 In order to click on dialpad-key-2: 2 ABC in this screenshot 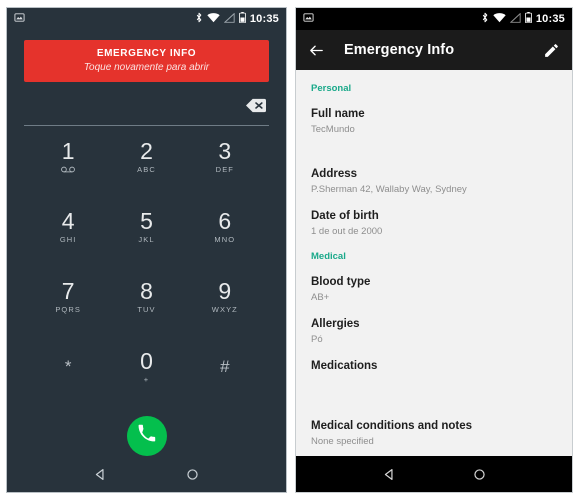, I will do `click(146, 156)`.